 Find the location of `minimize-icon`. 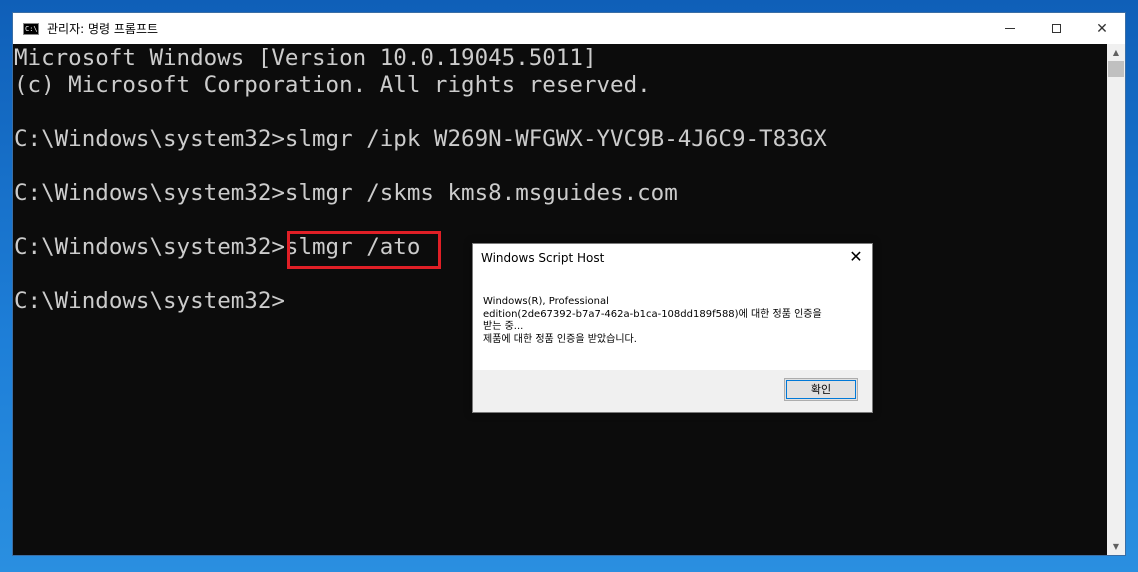

minimize-icon is located at coordinates (1010, 28).